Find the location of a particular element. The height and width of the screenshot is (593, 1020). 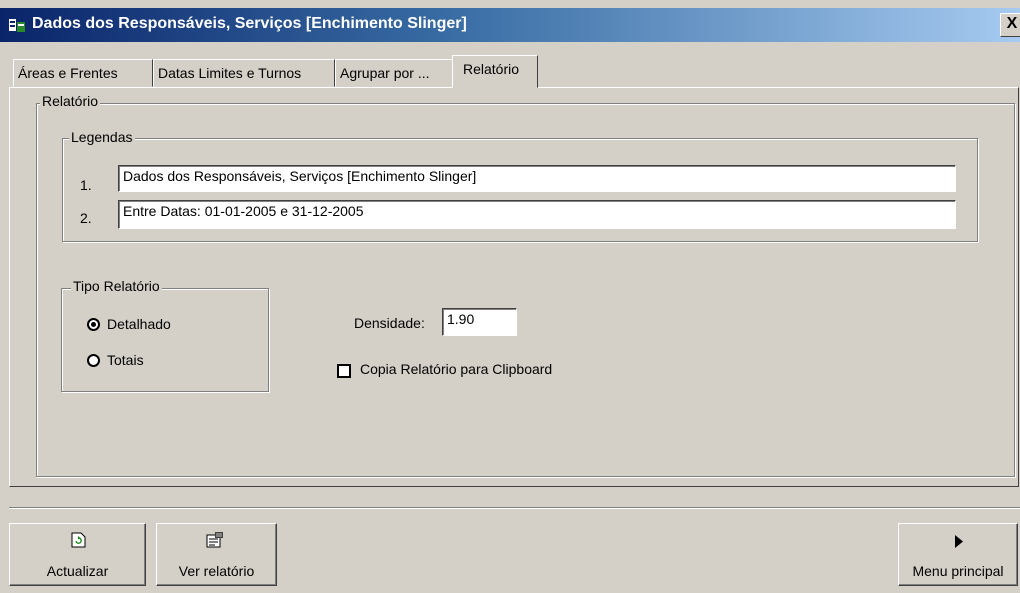

menu-principal-label: Menu principal is located at coordinates (958, 571).